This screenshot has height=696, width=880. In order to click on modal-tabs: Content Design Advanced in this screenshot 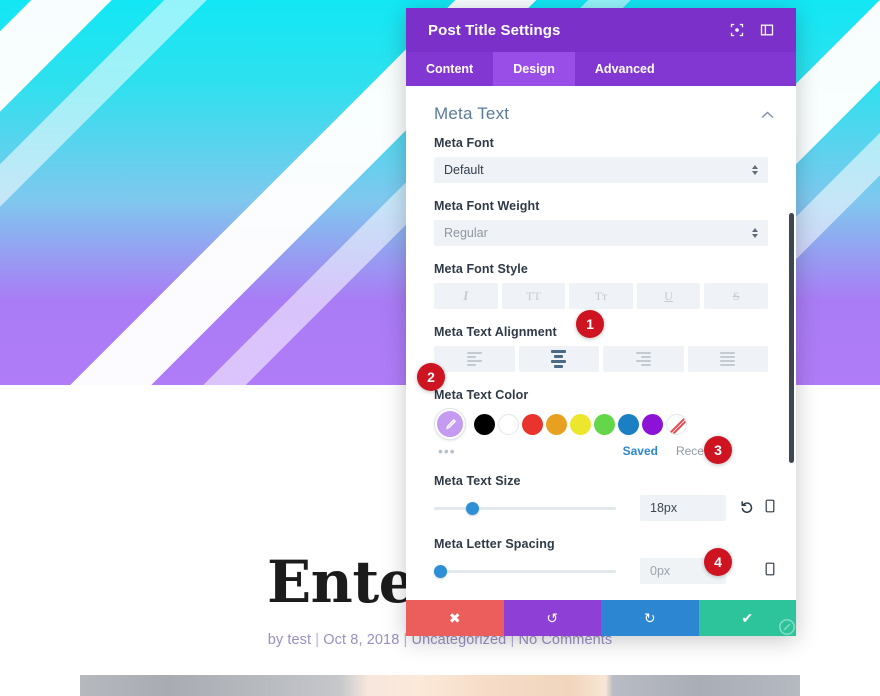, I will do `click(601, 69)`.